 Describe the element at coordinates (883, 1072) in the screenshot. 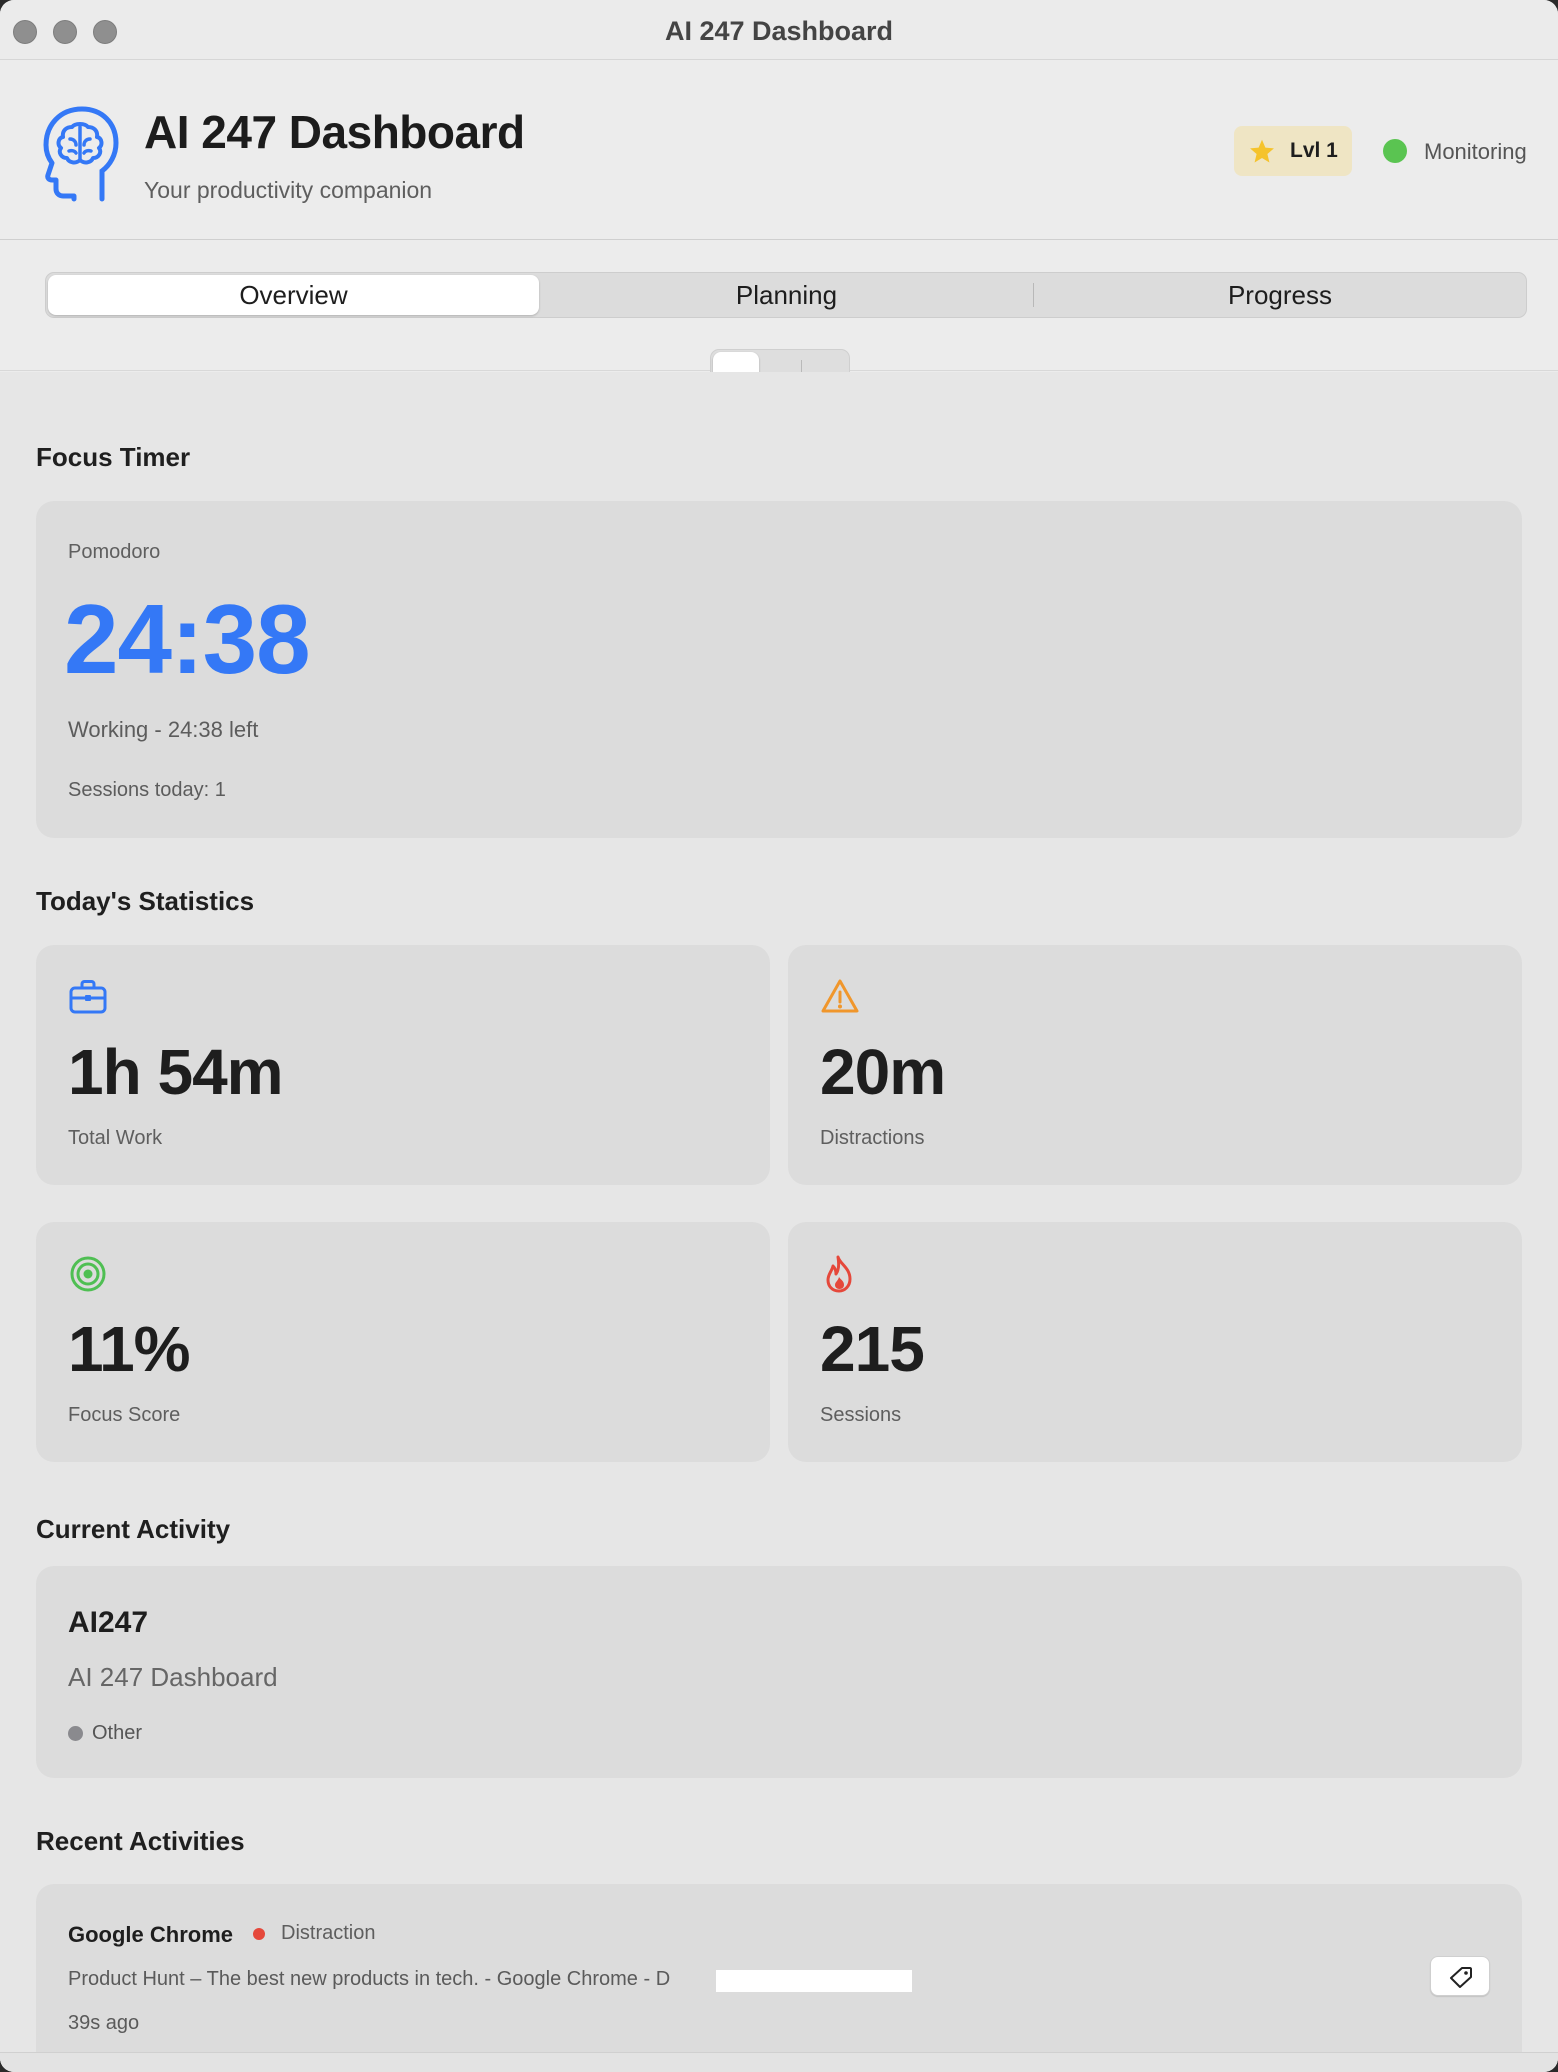

I see `stat-value: 20m` at that location.